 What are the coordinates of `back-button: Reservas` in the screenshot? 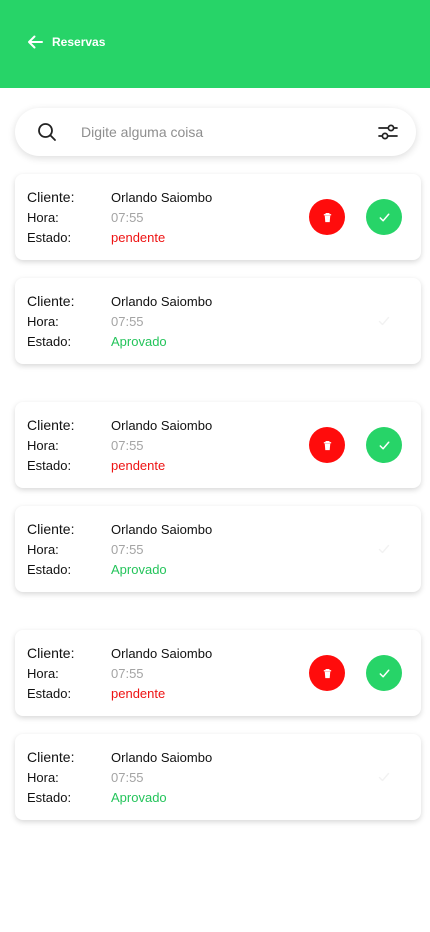 It's located at (65, 42).